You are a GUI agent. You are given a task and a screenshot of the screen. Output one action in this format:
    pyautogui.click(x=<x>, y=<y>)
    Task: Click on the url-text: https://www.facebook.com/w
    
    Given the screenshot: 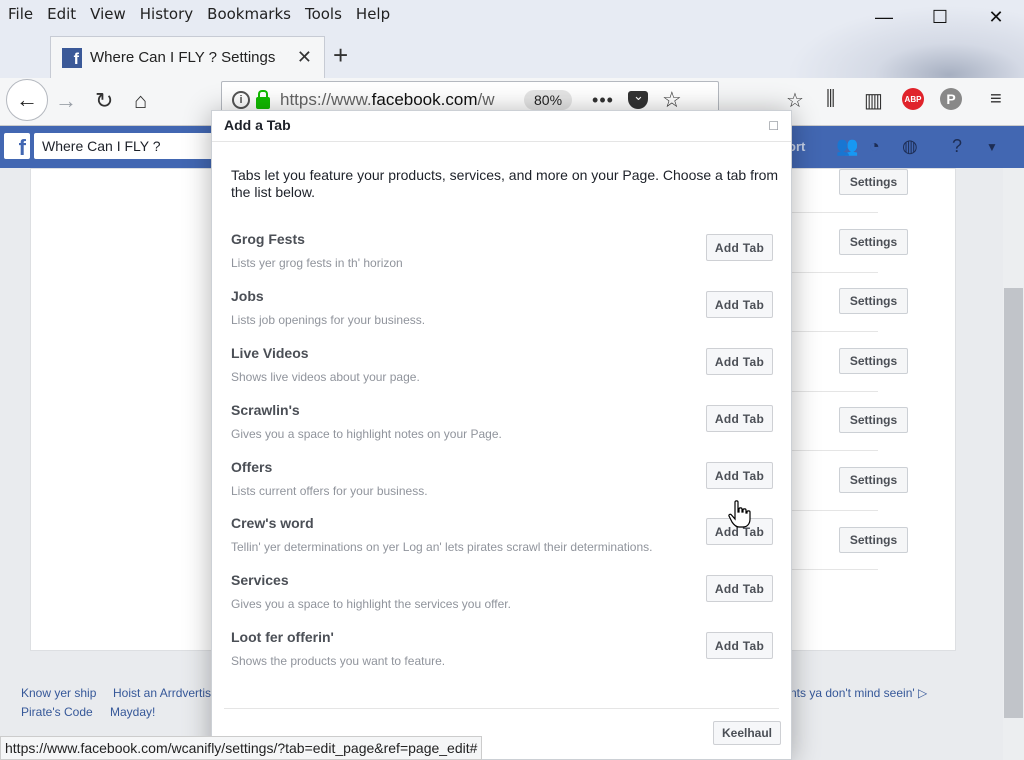 What is the action you would take?
    pyautogui.click(x=389, y=100)
    